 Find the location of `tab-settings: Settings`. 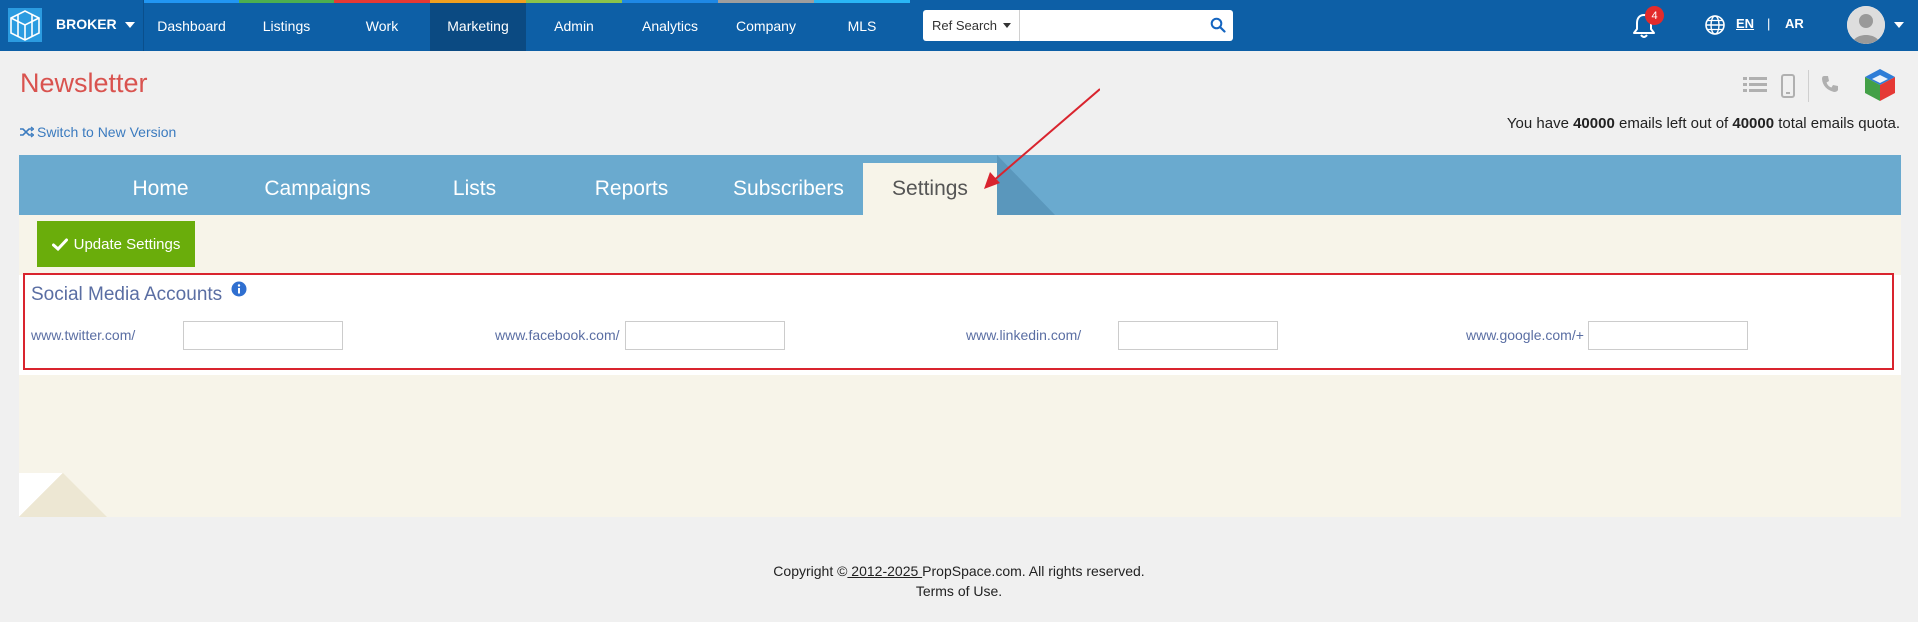

tab-settings: Settings is located at coordinates (930, 189).